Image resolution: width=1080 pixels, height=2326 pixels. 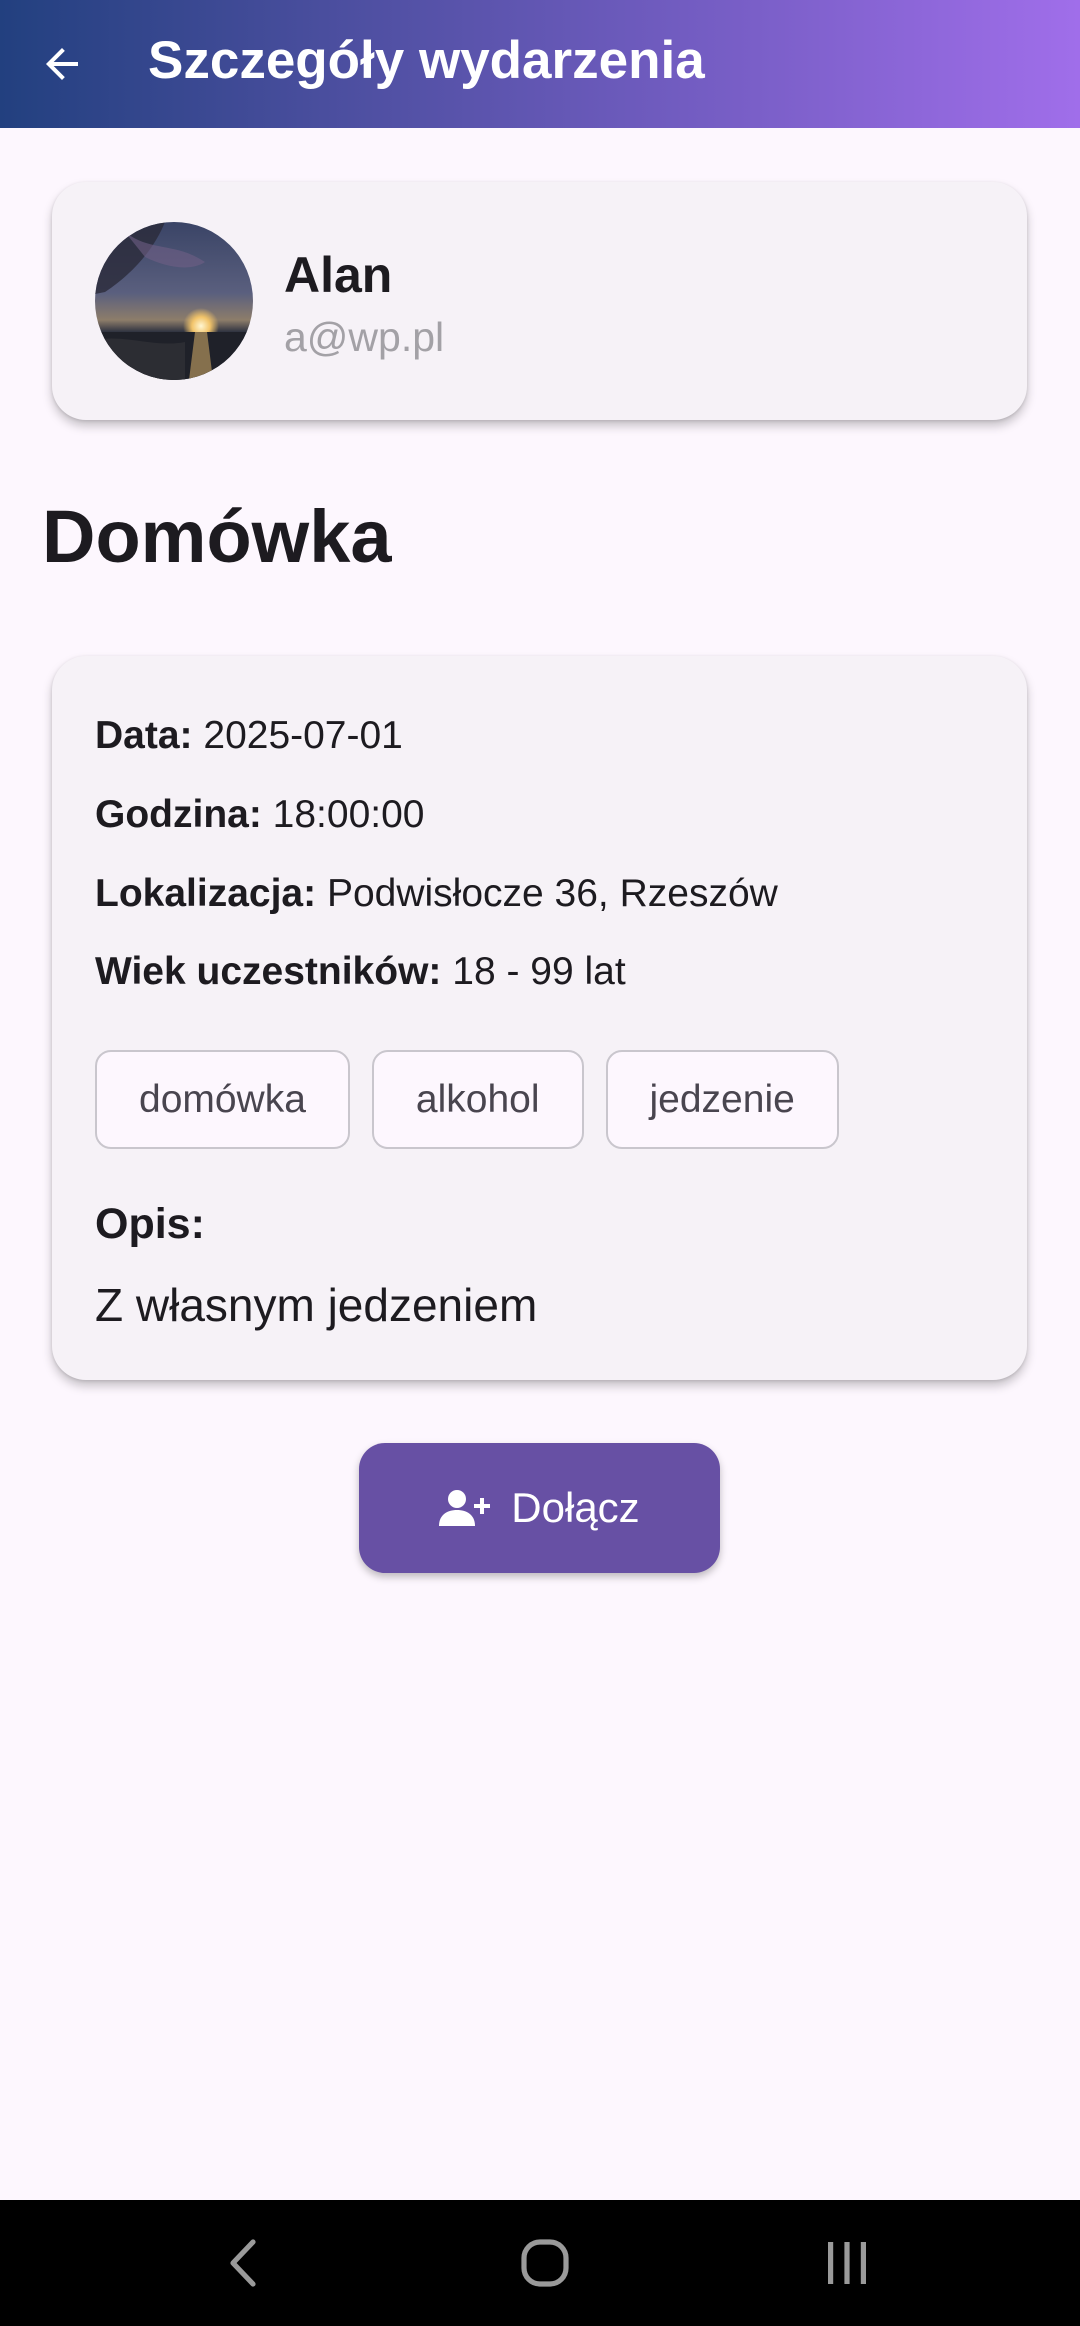 I want to click on age-value: 18 - 99 lat, so click(x=539, y=971).